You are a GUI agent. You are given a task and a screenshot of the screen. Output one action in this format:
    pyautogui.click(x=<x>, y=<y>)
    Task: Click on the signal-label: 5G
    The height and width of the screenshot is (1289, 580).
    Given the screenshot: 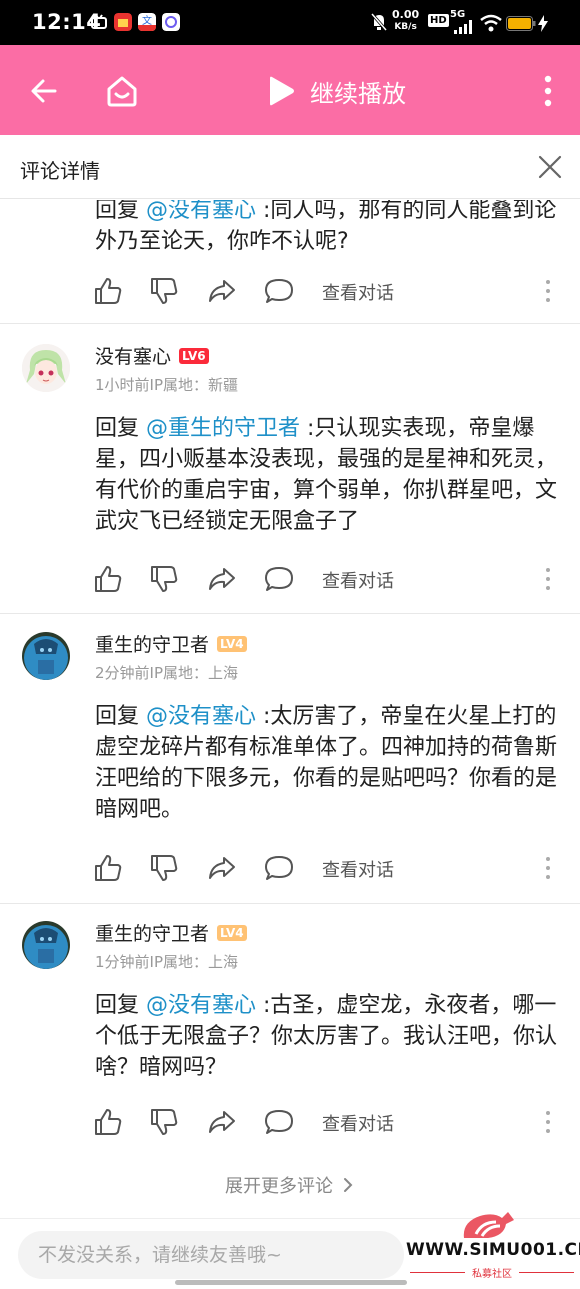 What is the action you would take?
    pyautogui.click(x=458, y=14)
    